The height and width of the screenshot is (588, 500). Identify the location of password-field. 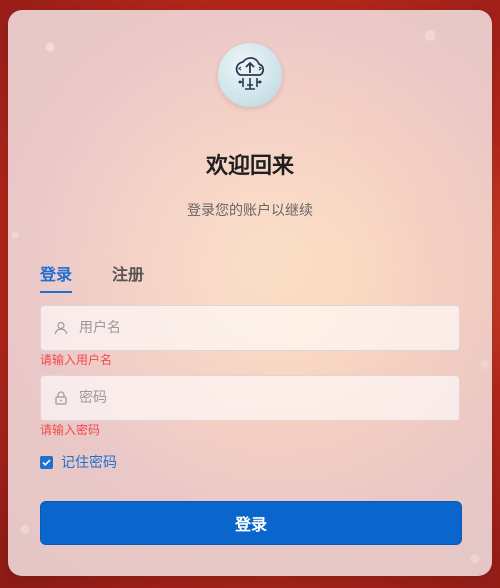
(250, 398).